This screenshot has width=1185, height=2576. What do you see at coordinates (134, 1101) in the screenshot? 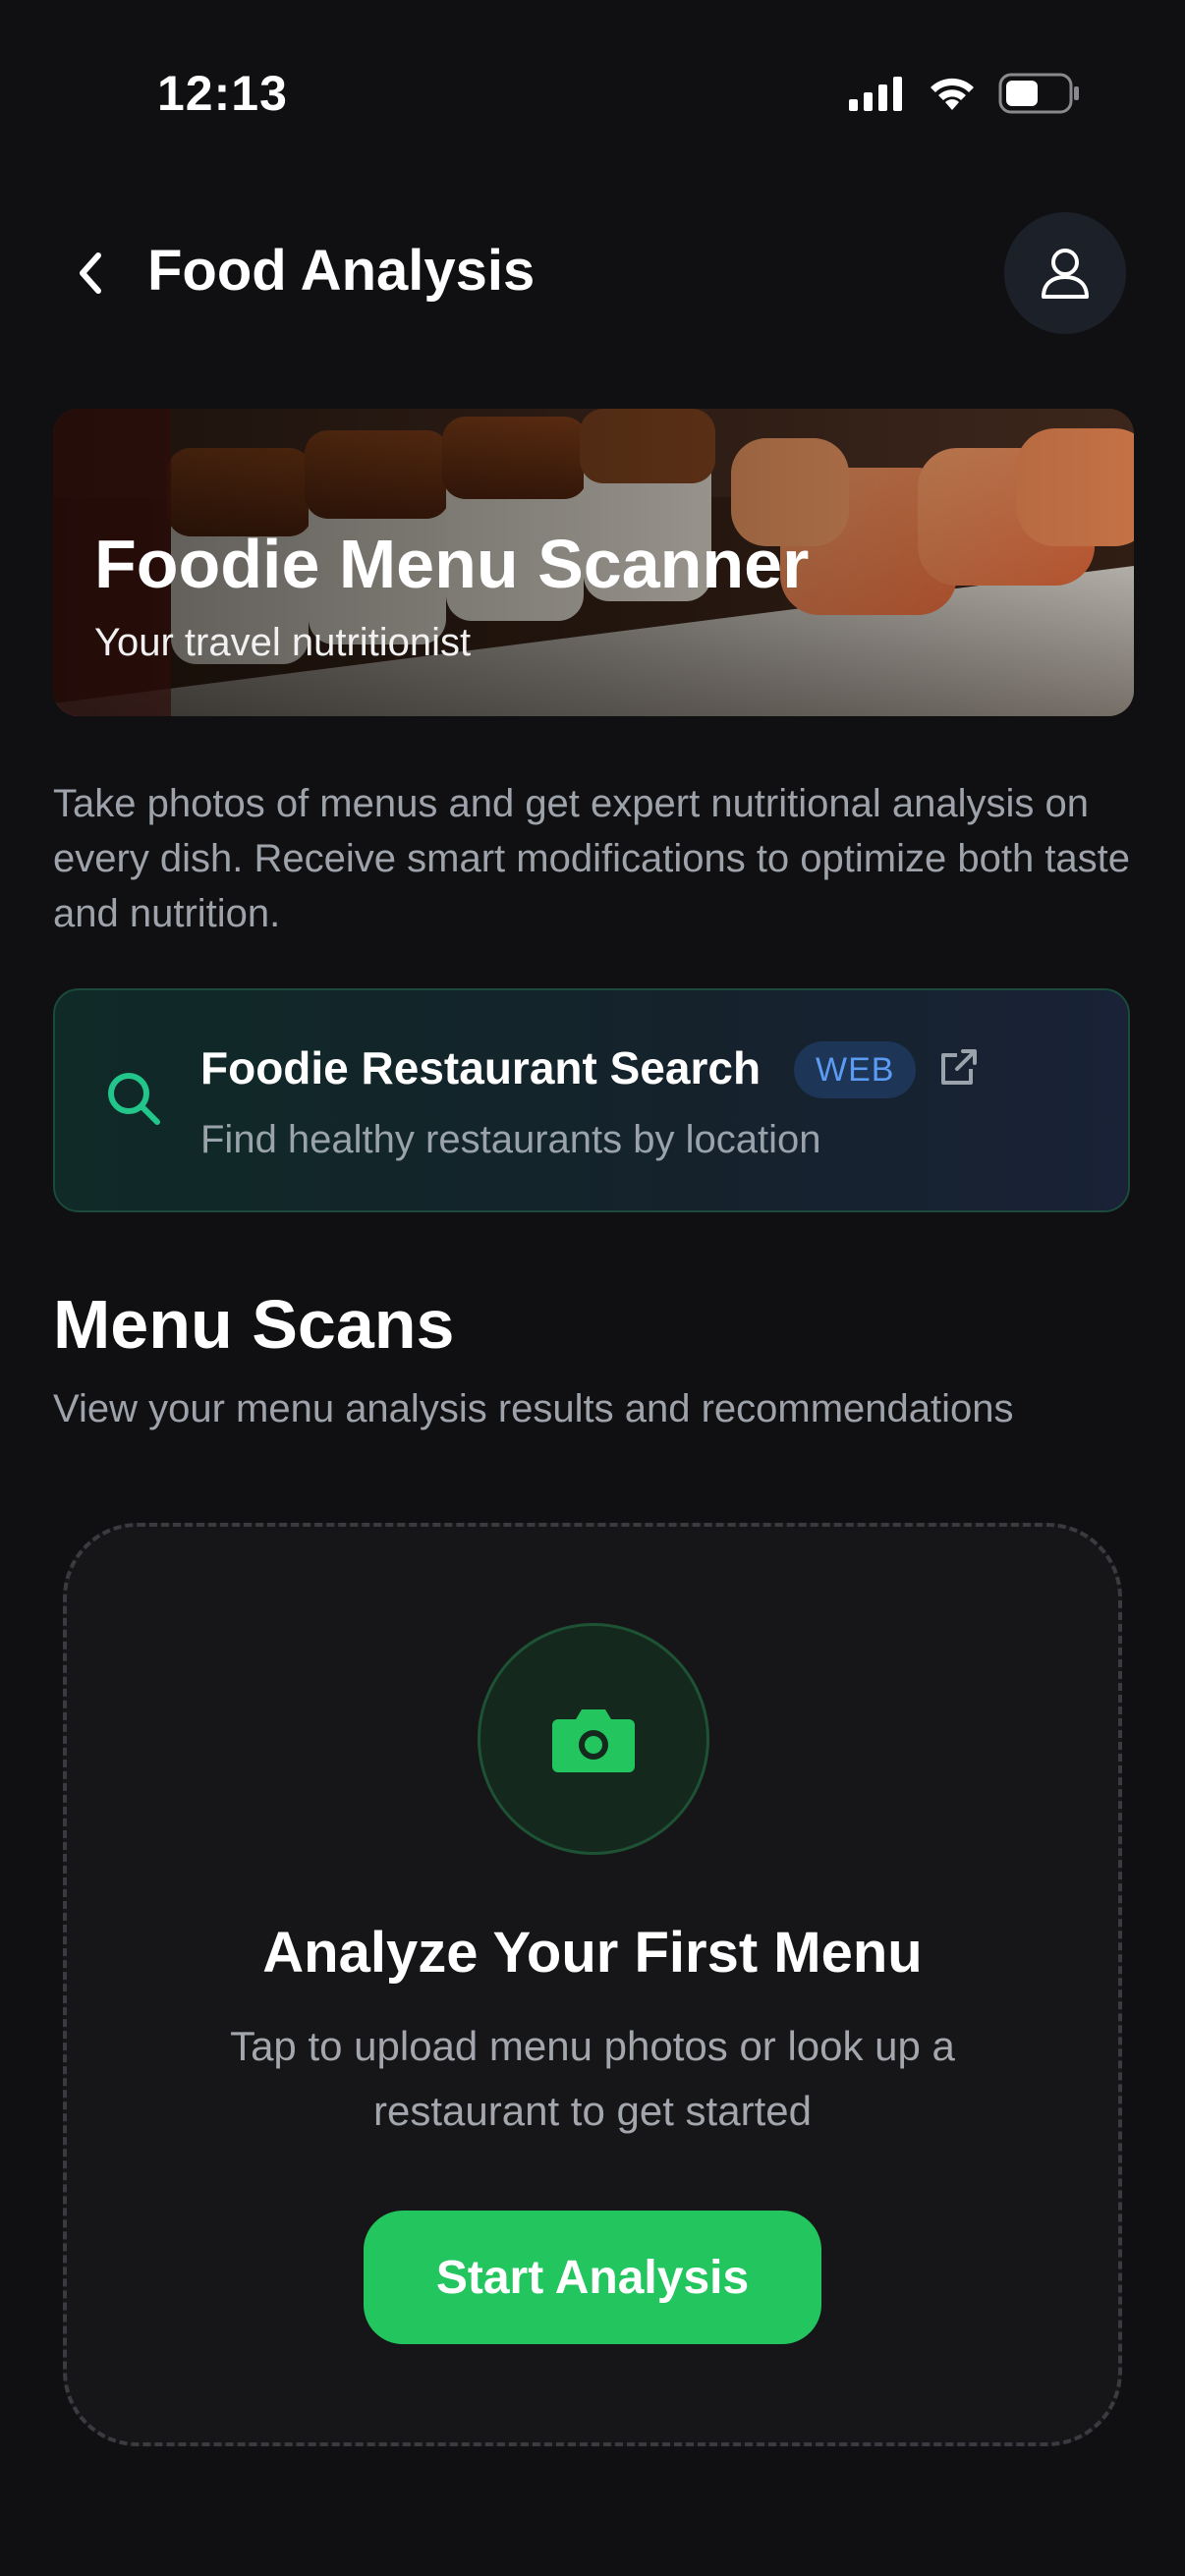
I see `search-icon` at bounding box center [134, 1101].